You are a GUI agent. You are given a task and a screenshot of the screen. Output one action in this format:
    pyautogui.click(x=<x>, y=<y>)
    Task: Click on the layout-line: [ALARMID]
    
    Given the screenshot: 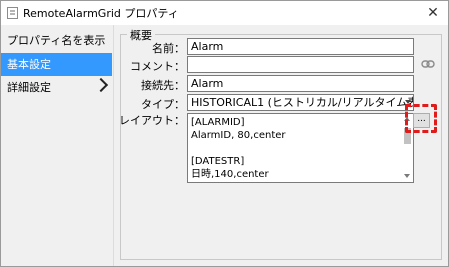 What is the action you would take?
    pyautogui.click(x=218, y=122)
    